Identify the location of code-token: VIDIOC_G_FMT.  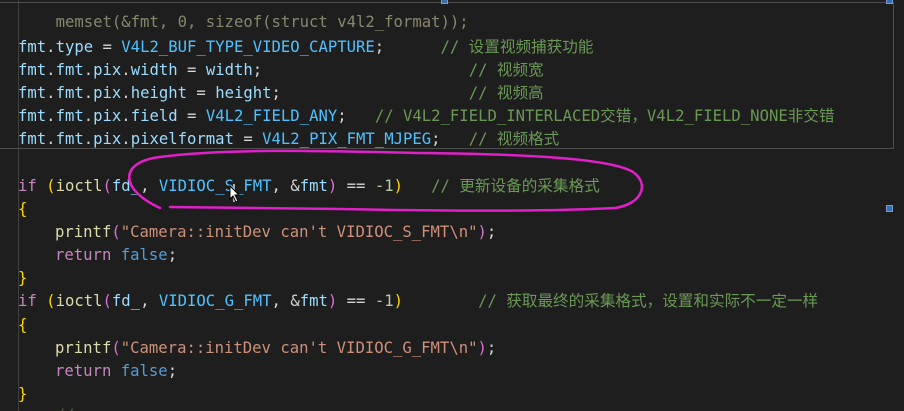
(215, 301).